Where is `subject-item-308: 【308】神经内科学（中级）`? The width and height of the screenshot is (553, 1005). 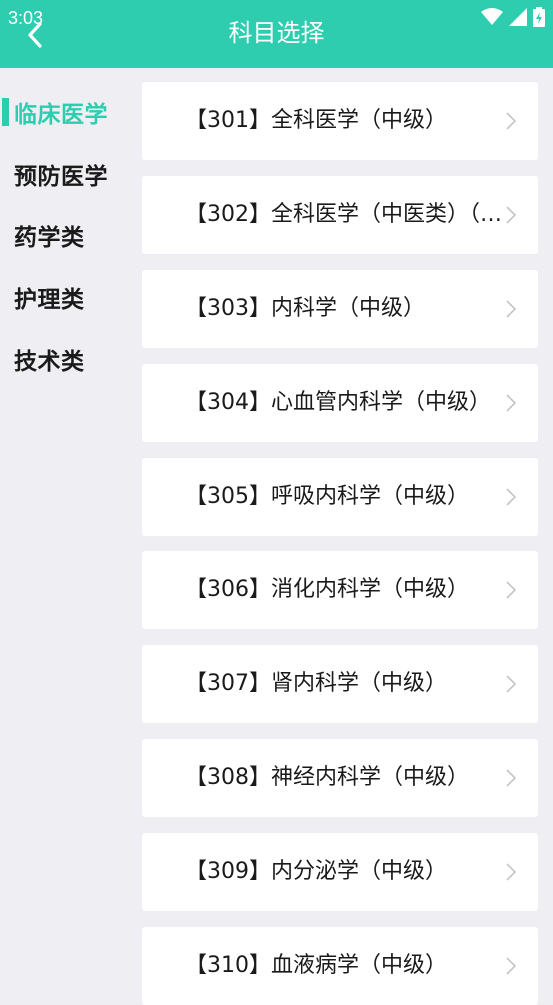
subject-item-308: 【308】神经内科学（中级） is located at coordinates (340, 778).